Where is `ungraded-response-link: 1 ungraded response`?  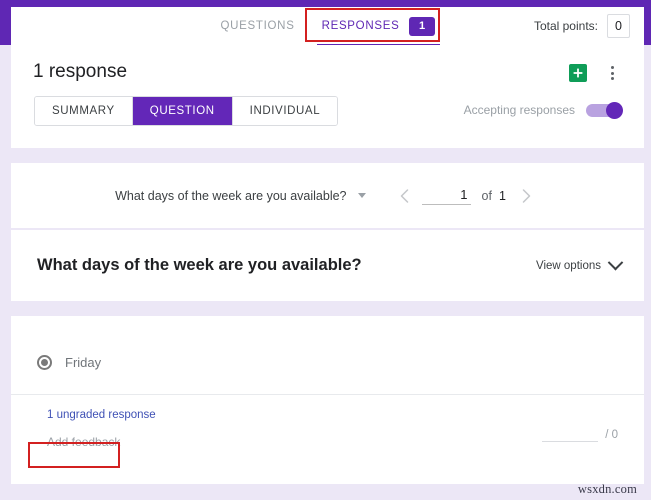
ungraded-response-link: 1 ungraded response is located at coordinates (101, 415).